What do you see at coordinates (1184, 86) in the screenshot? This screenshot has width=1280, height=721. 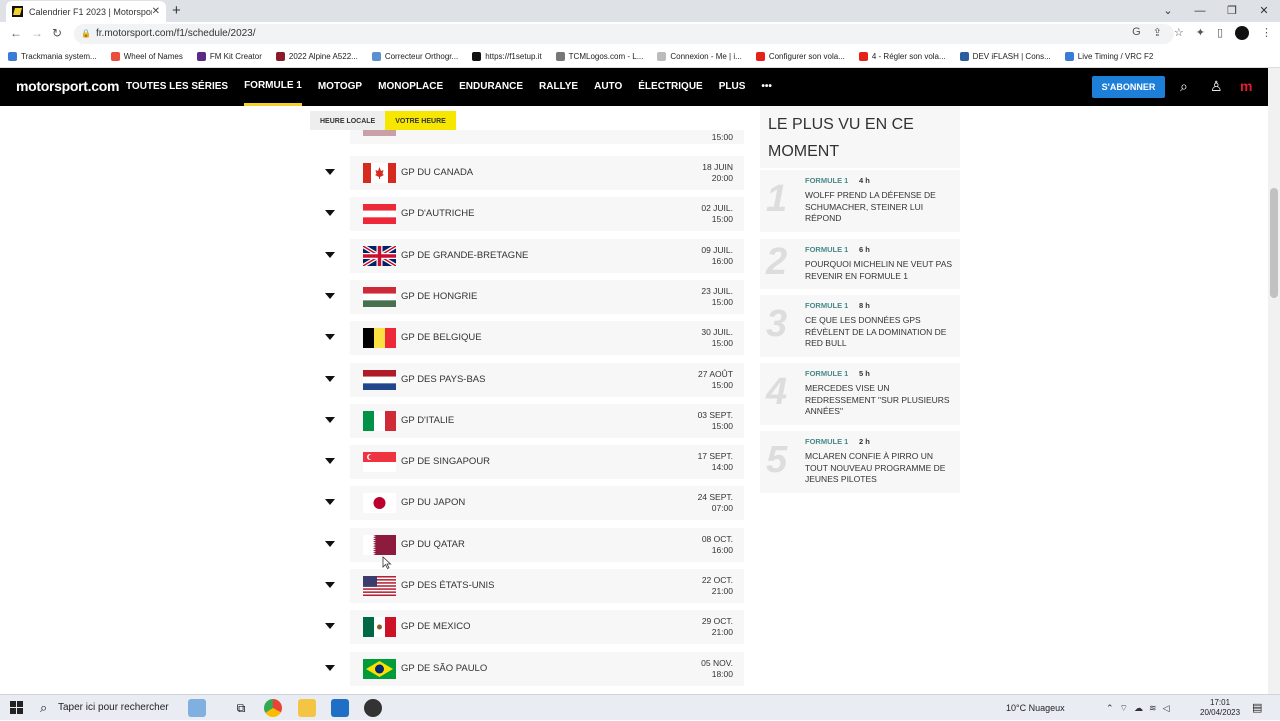 I see `search-icon: ⌕` at bounding box center [1184, 86].